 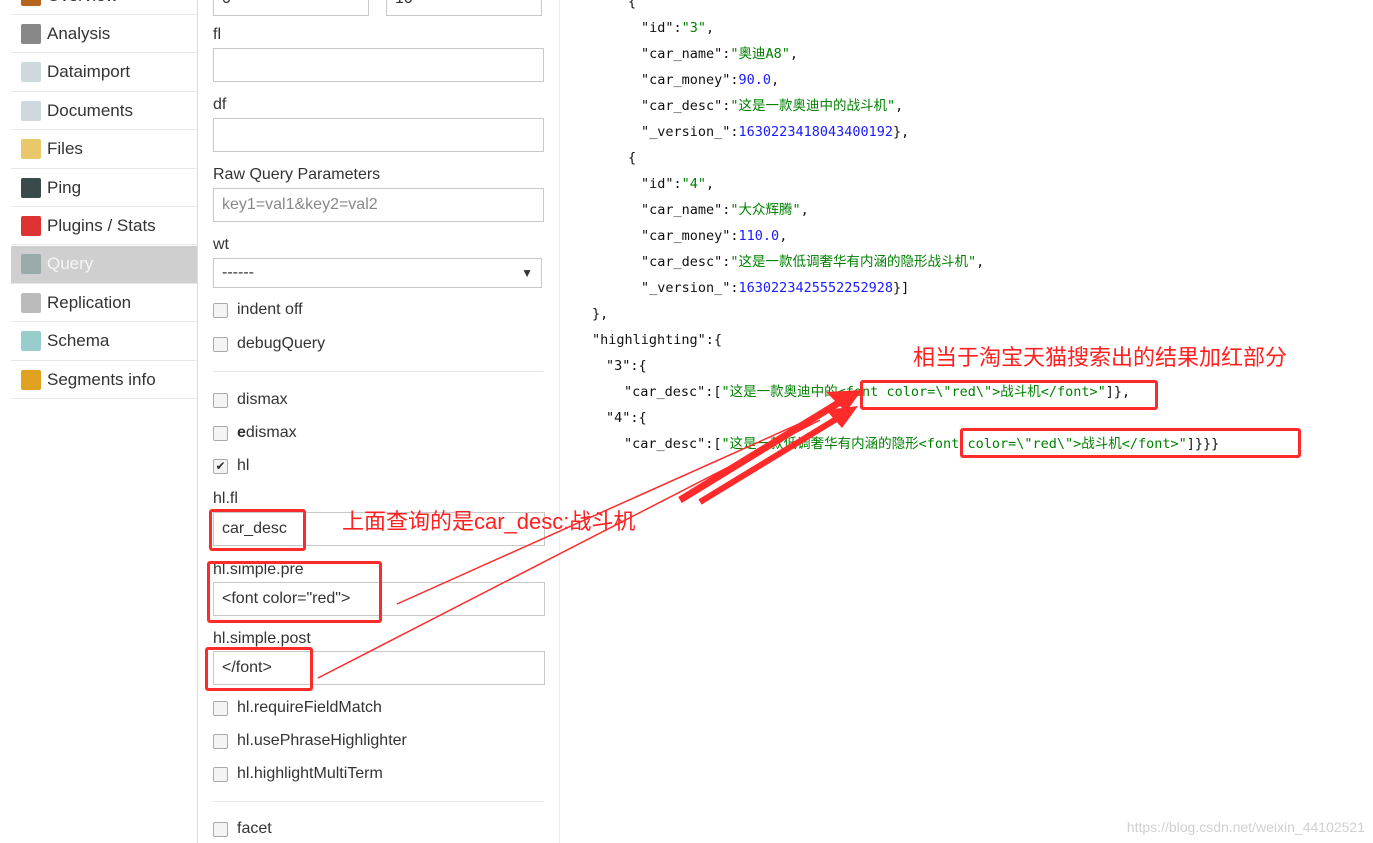 I want to click on annotation-arrows, so click(x=589, y=534).